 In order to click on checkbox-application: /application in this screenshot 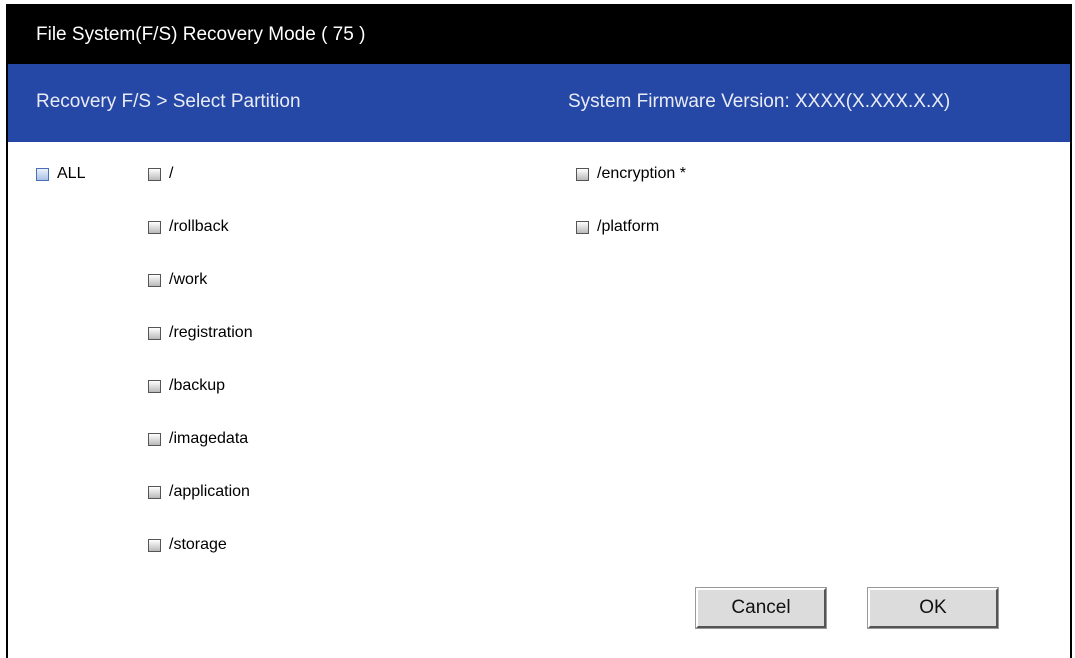, I will do `click(199, 492)`.